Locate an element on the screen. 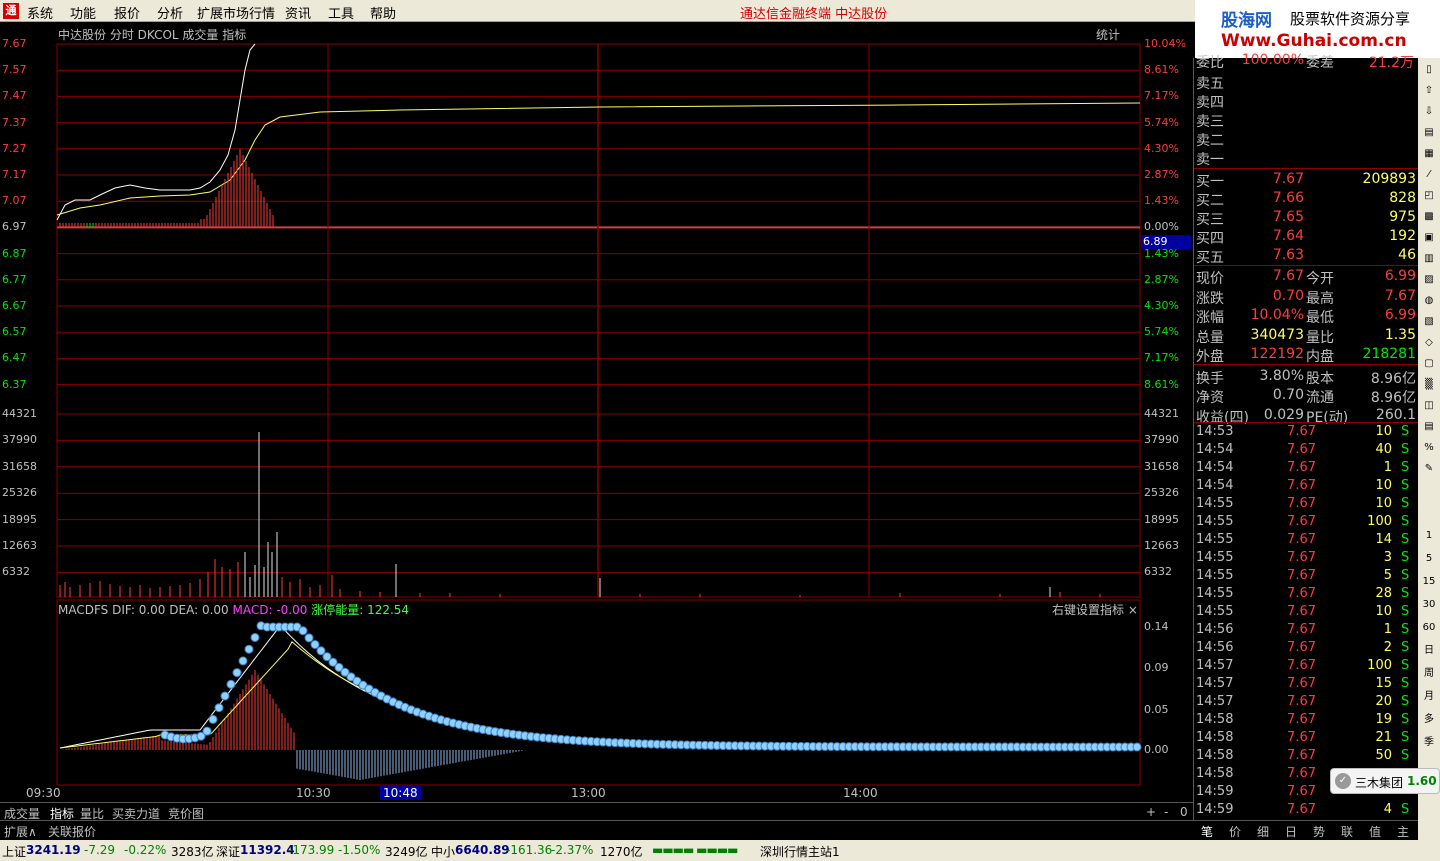 Image resolution: width=1440 pixels, height=861 pixels. toolbar-icon: ◫ is located at coordinates (1429, 406).